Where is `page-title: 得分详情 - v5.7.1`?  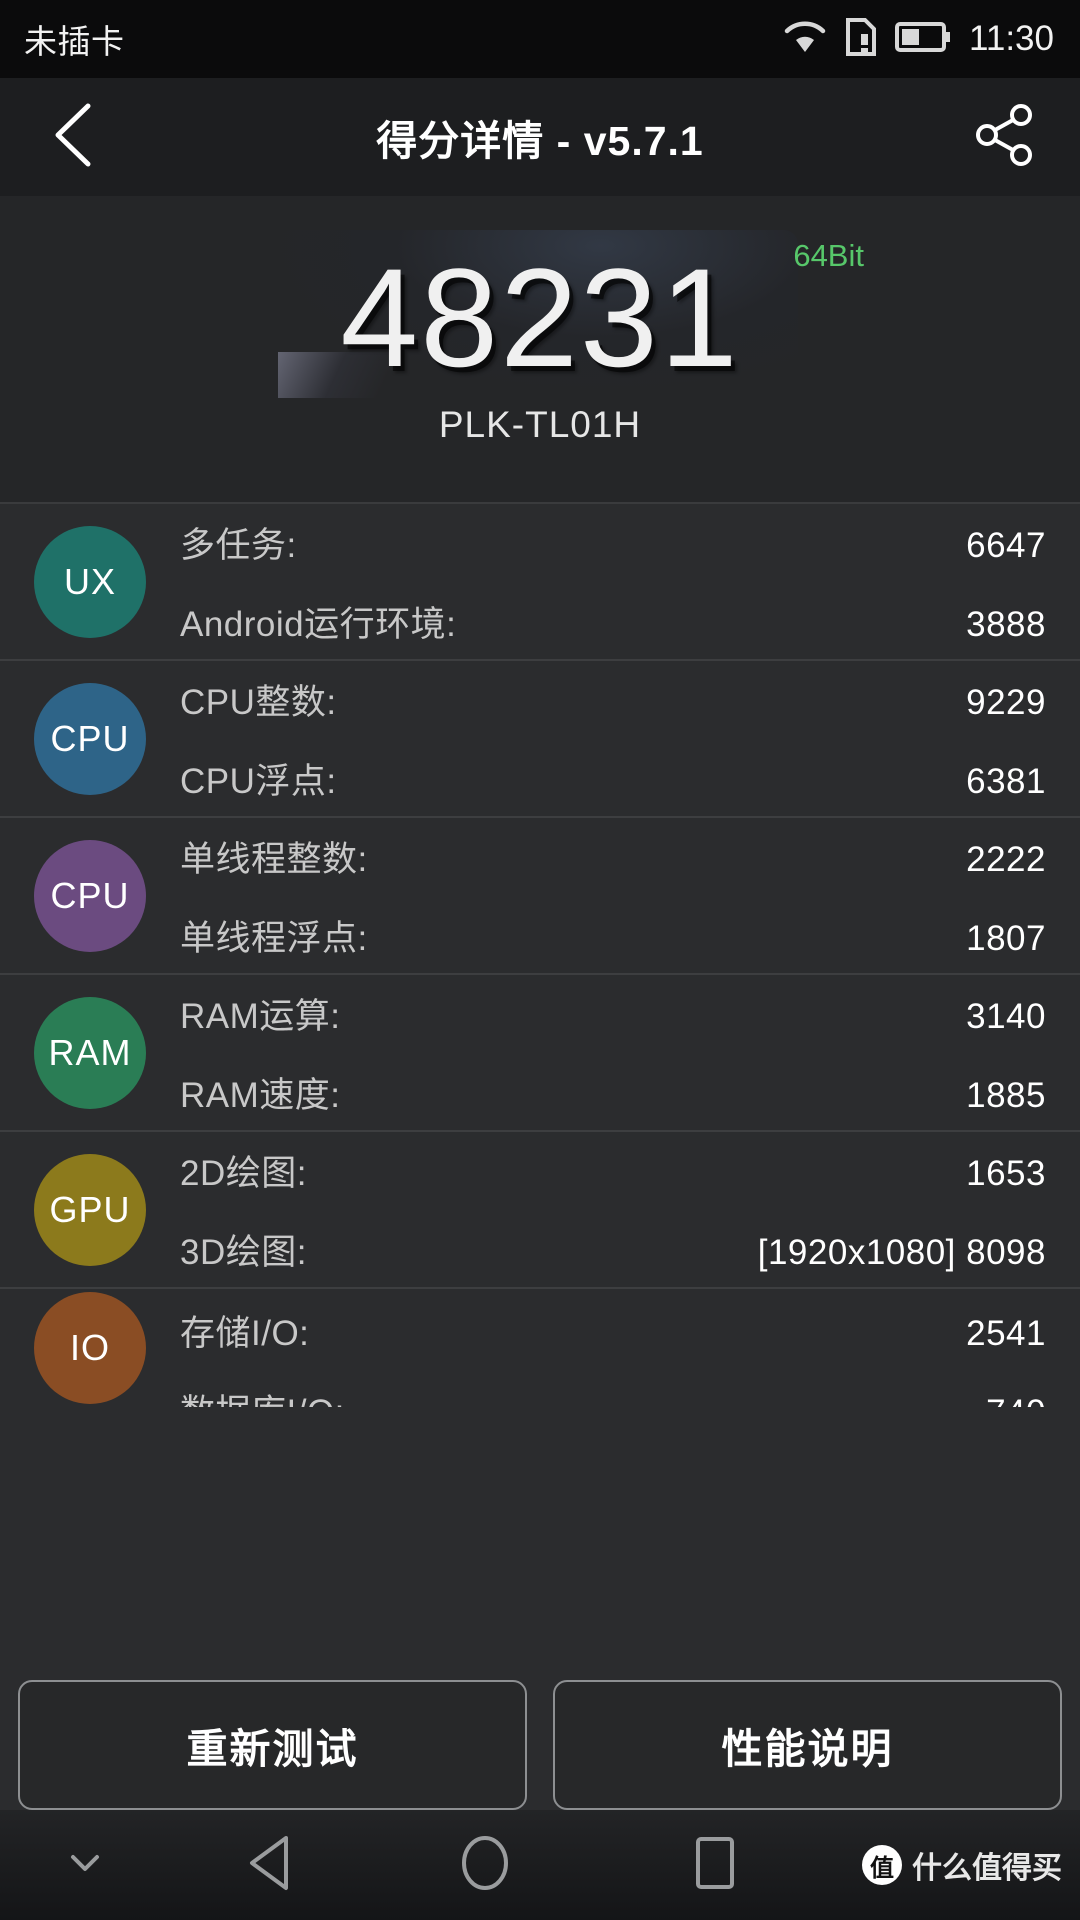 page-title: 得分详情 - v5.7.1 is located at coordinates (540, 141).